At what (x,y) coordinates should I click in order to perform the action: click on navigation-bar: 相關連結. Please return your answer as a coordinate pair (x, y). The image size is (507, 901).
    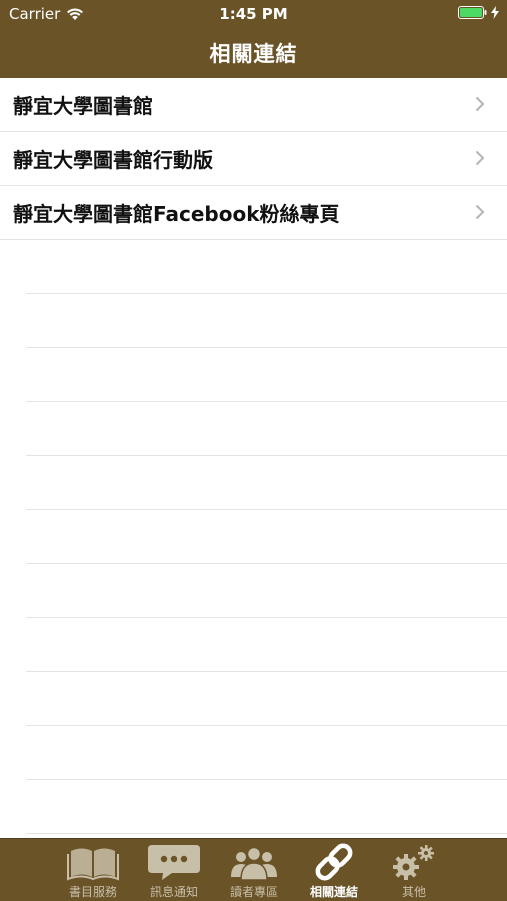
    Looking at the image, I should click on (253, 52).